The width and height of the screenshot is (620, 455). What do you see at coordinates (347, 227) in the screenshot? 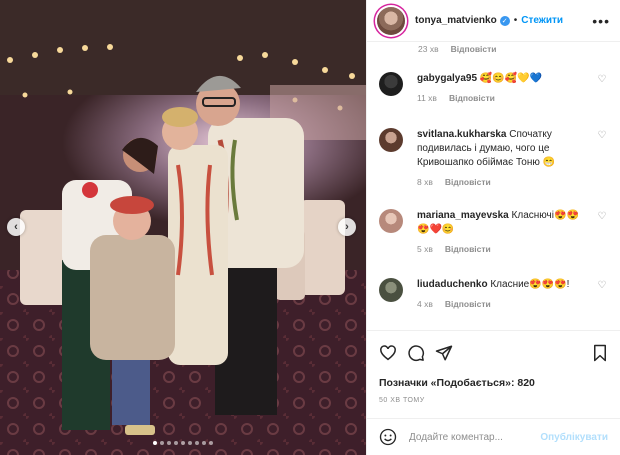
I see `chevron-right-icon: ›` at bounding box center [347, 227].